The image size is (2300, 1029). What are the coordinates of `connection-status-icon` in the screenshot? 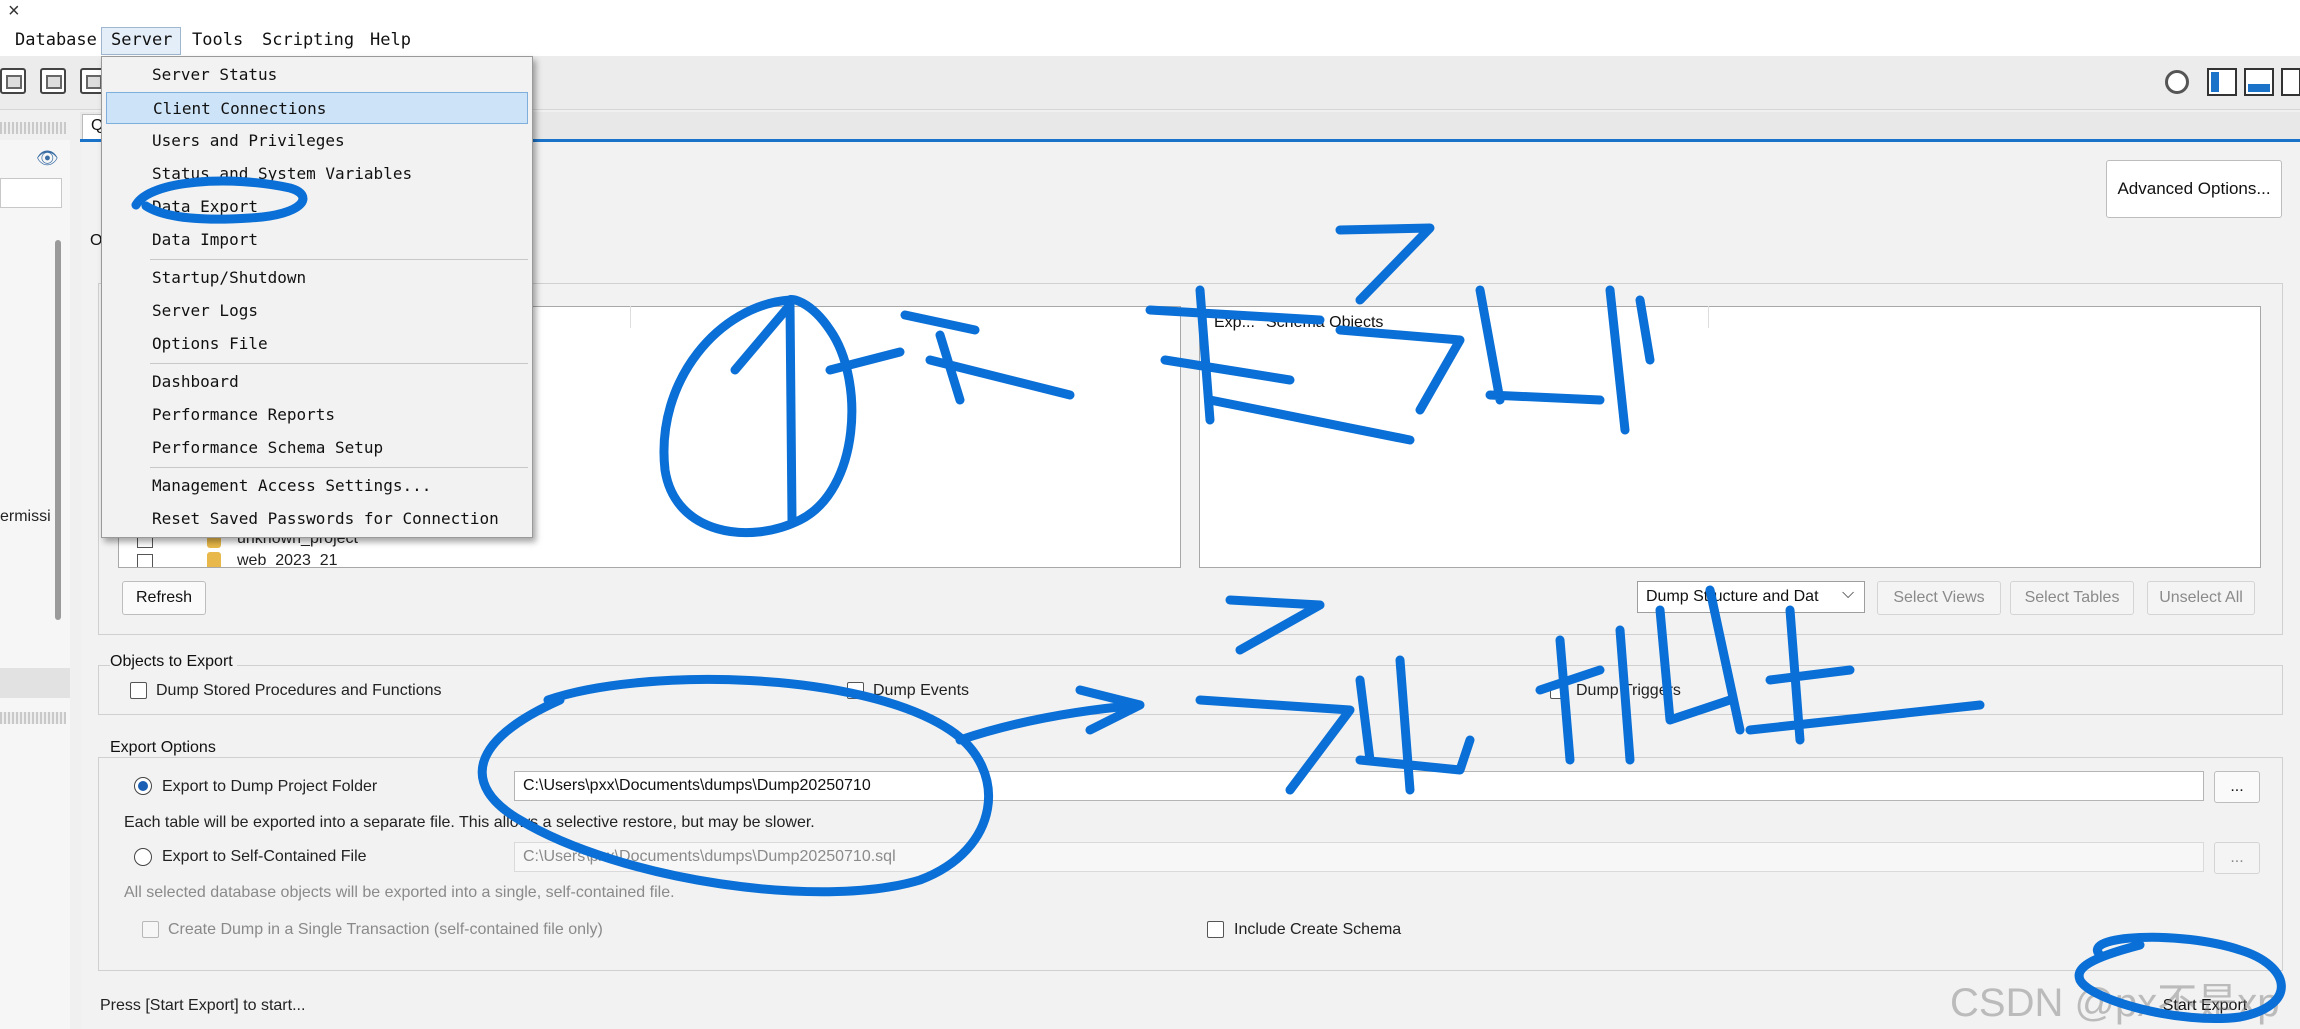 It's located at (2177, 82).